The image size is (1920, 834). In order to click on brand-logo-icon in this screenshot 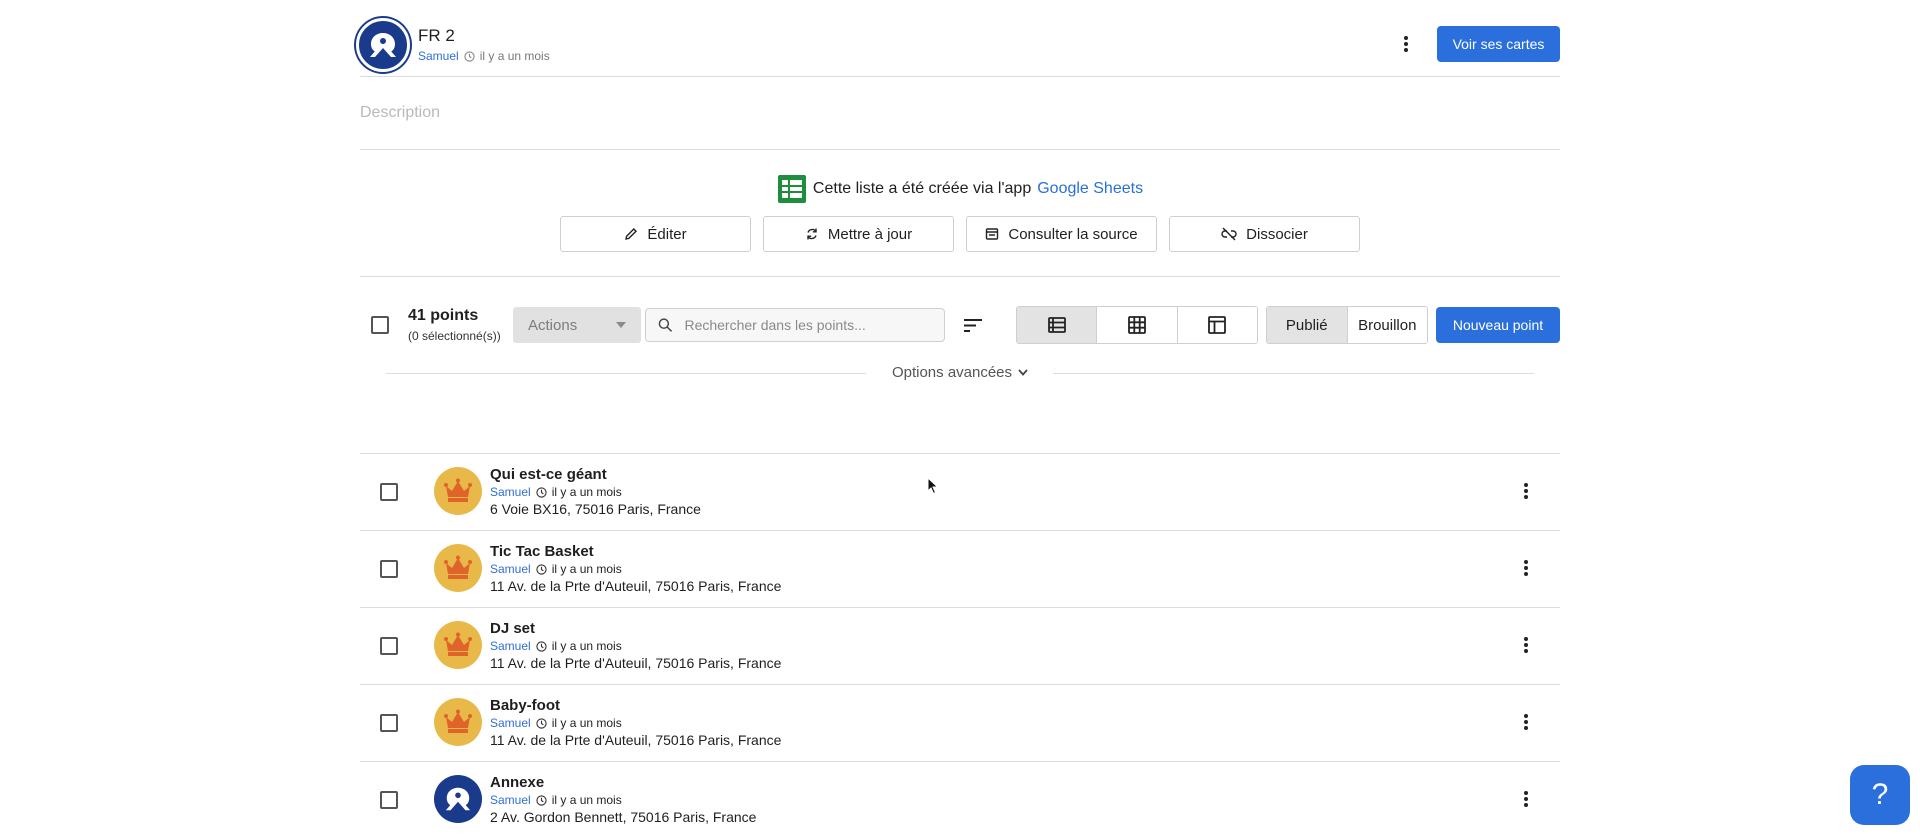, I will do `click(458, 799)`.